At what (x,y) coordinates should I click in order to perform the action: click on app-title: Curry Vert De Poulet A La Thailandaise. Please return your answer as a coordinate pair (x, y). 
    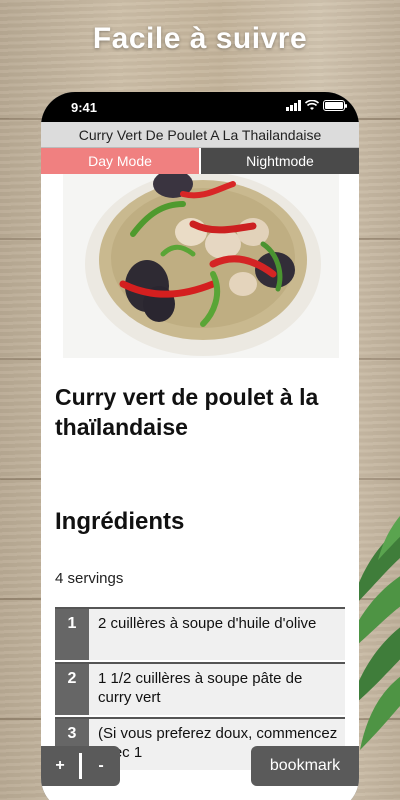
    Looking at the image, I should click on (200, 135).